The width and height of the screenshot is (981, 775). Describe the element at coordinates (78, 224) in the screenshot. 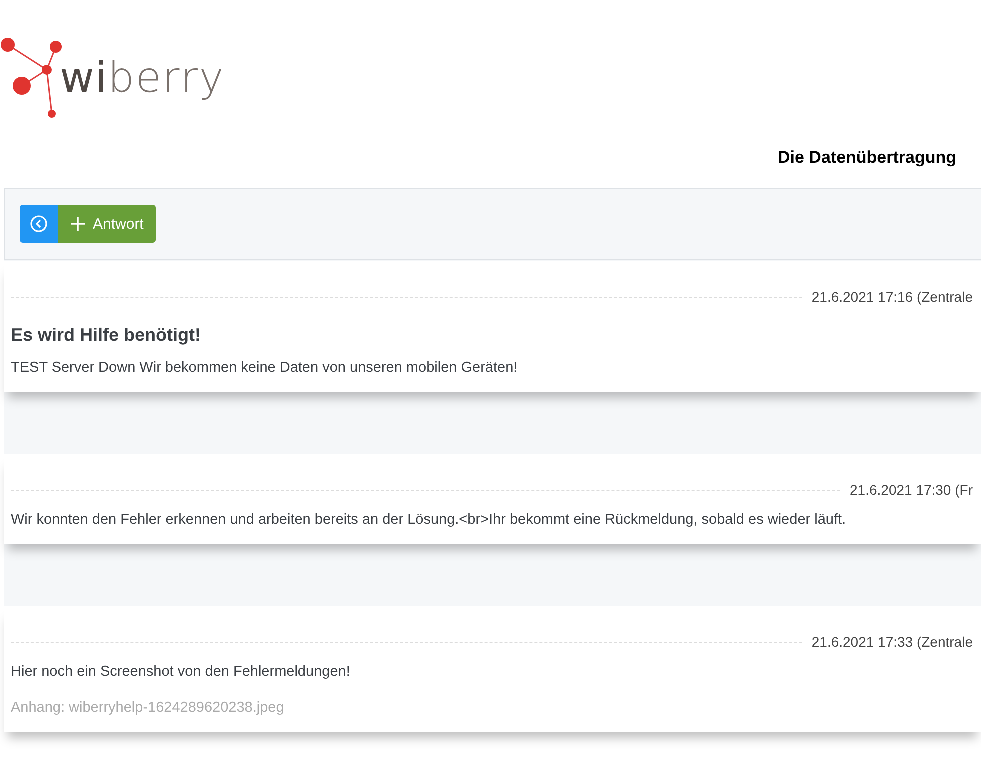

I see `plus-icon` at that location.